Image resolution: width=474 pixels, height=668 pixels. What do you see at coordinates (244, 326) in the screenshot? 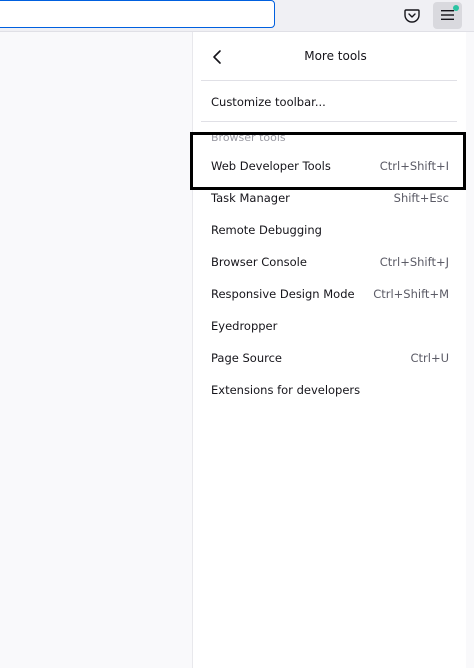
I see `menu-item-label: Eyedropper` at bounding box center [244, 326].